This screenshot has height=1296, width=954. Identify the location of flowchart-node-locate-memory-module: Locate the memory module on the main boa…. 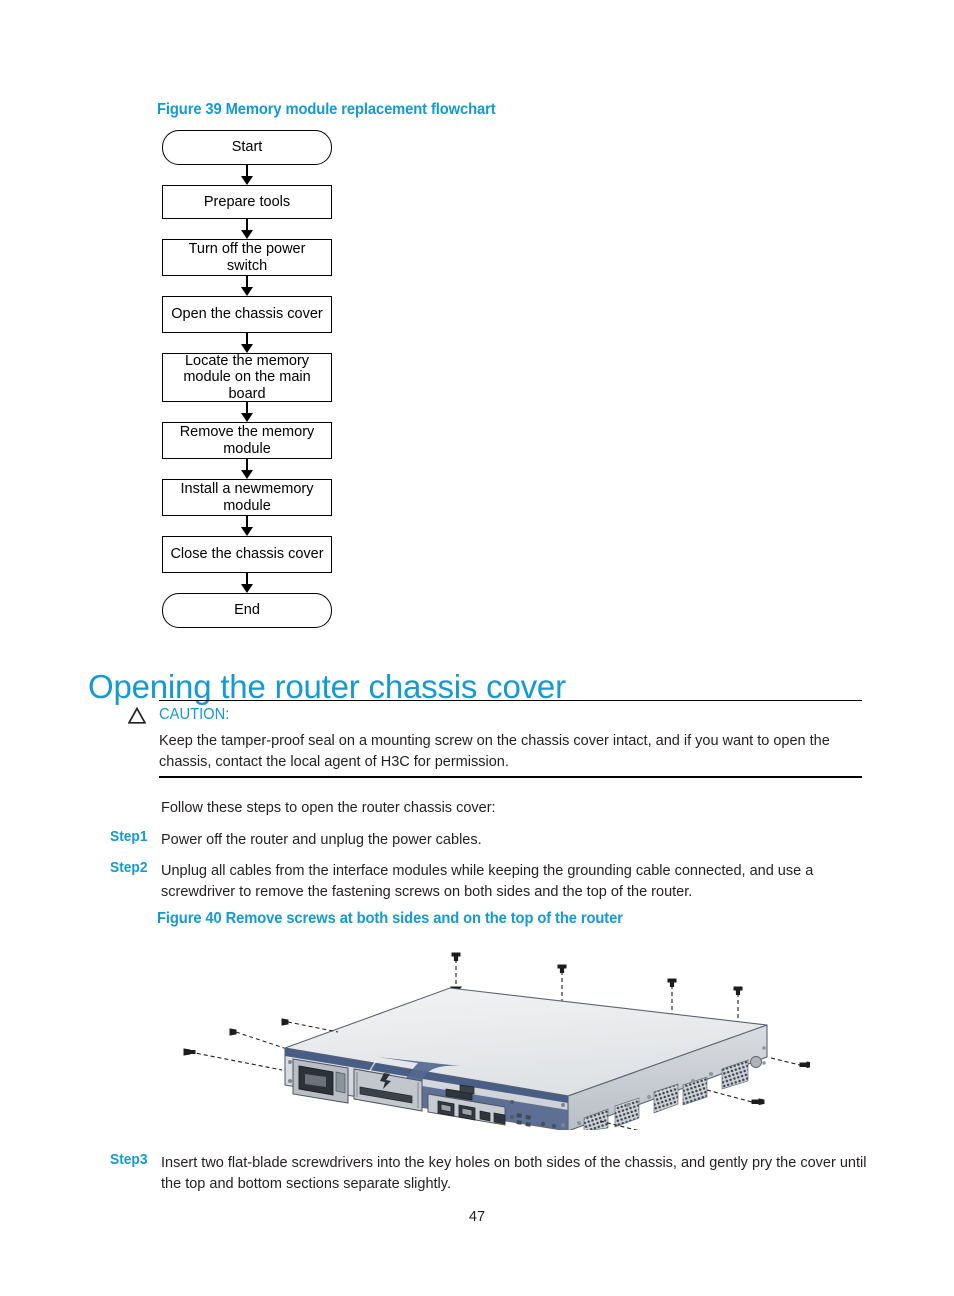
(247, 377).